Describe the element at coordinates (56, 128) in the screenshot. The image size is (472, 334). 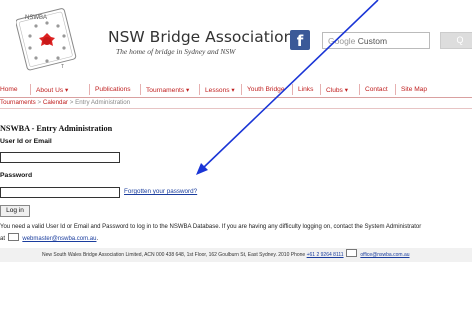
I see `page-title: NSWBA - Entry Administration` at that location.